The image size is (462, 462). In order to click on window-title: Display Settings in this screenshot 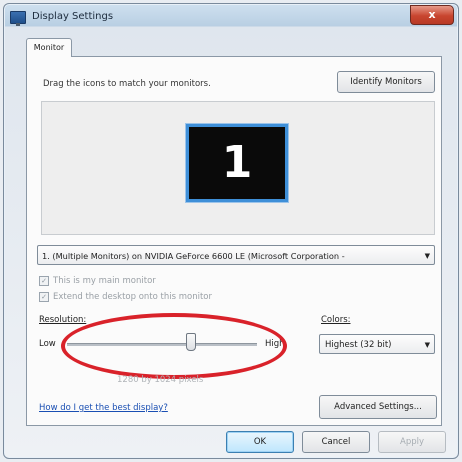, I will do `click(73, 16)`.